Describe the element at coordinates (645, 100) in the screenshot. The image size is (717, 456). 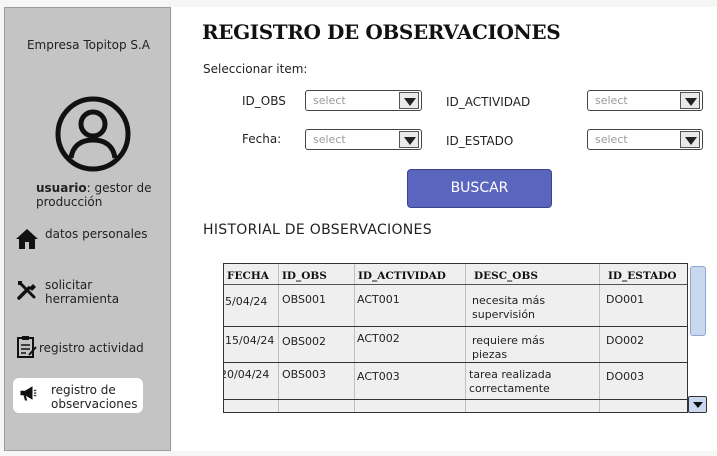
I see `select-id-actividad: select` at that location.